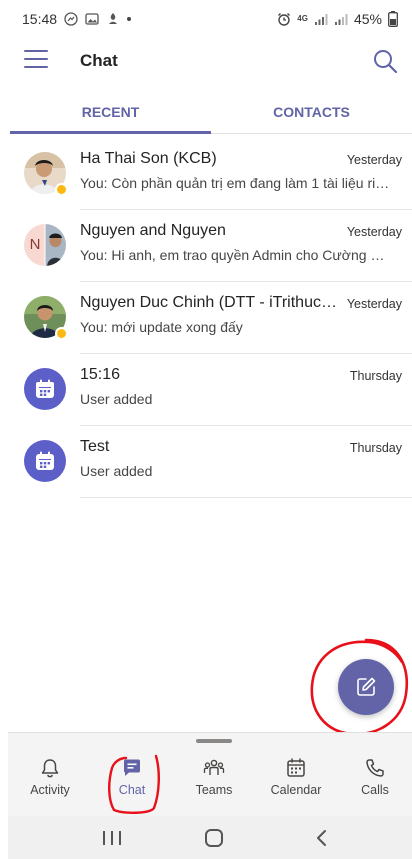  What do you see at coordinates (296, 790) in the screenshot?
I see `nav-label: Calendar` at bounding box center [296, 790].